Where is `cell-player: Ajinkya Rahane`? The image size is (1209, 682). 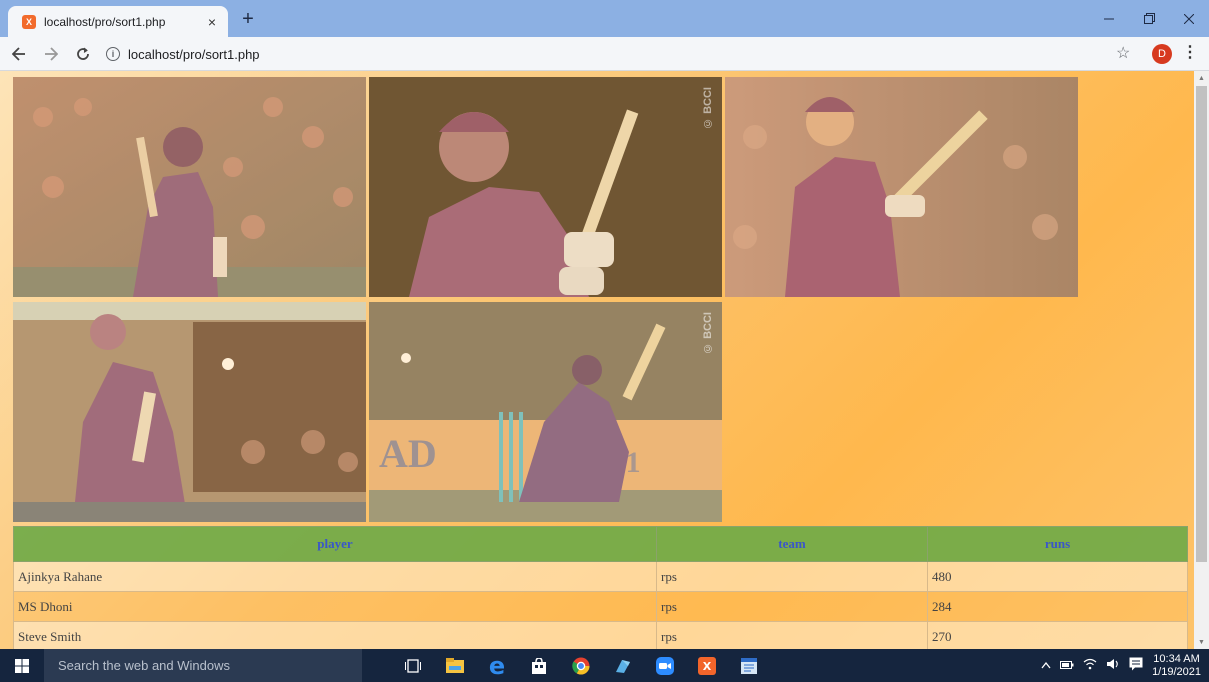 cell-player: Ajinkya Rahane is located at coordinates (335, 576).